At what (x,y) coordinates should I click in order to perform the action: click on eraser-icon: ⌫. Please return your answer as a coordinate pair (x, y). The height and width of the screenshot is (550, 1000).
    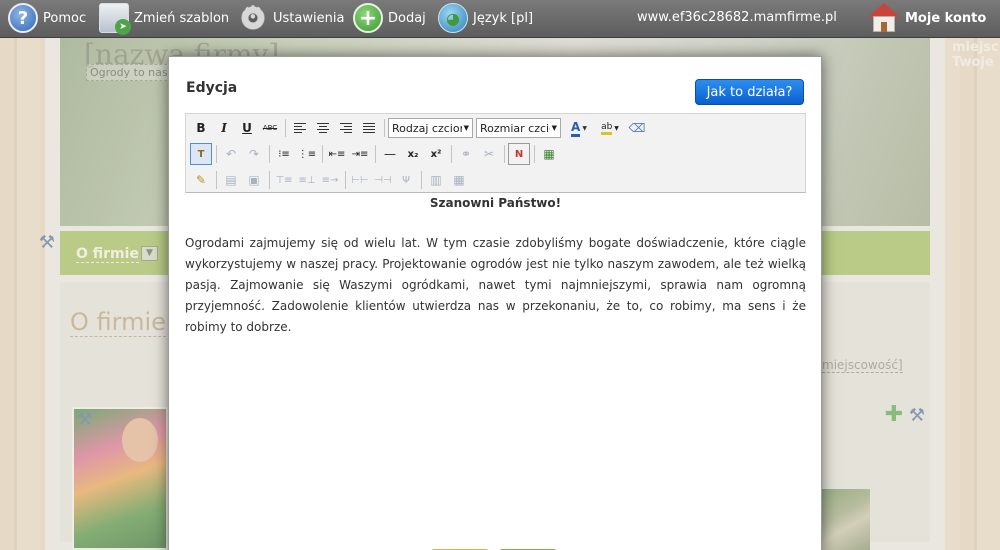
    Looking at the image, I should click on (637, 128).